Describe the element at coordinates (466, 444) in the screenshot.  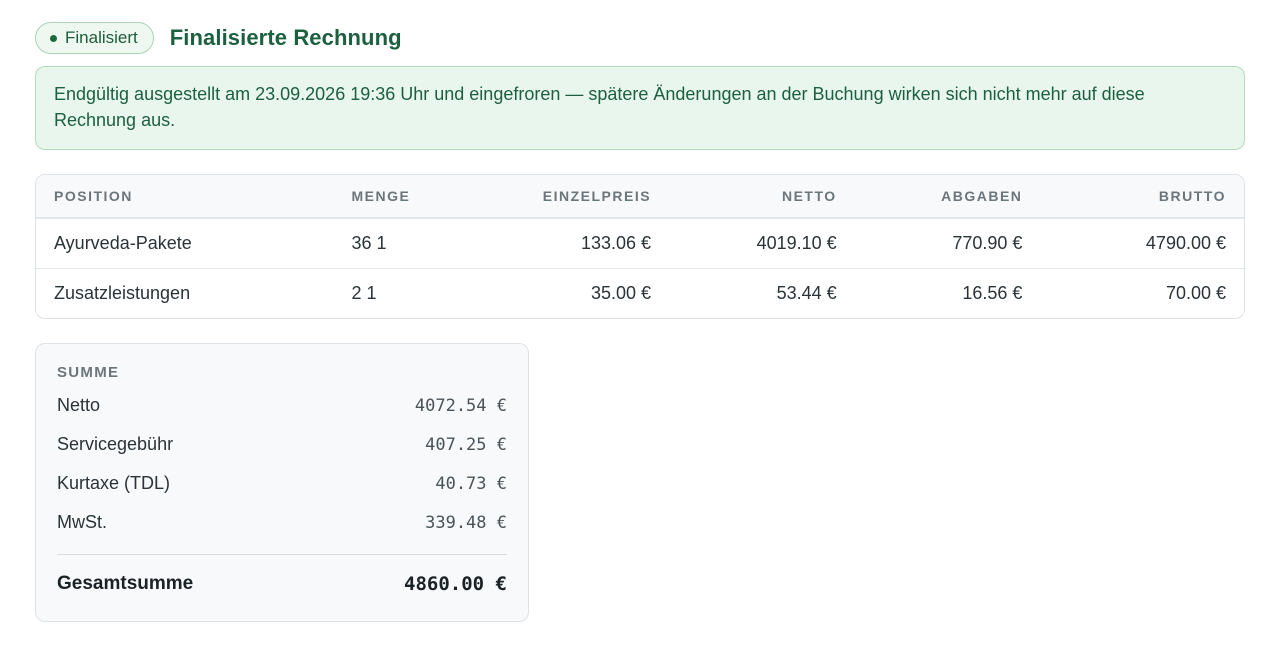
I see `summary-value: 407.25 €` at that location.